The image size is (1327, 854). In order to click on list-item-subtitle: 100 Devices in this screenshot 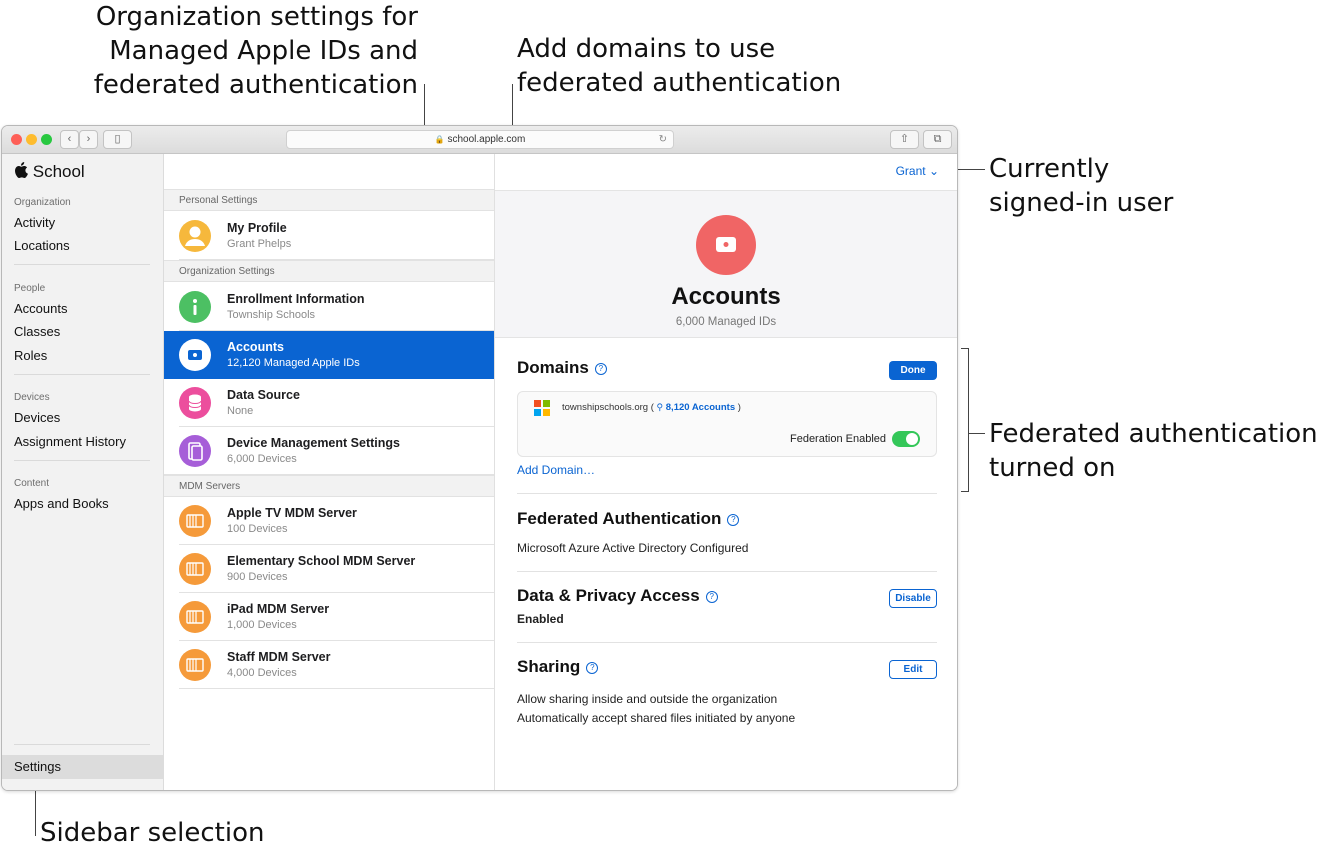, I will do `click(257, 529)`.